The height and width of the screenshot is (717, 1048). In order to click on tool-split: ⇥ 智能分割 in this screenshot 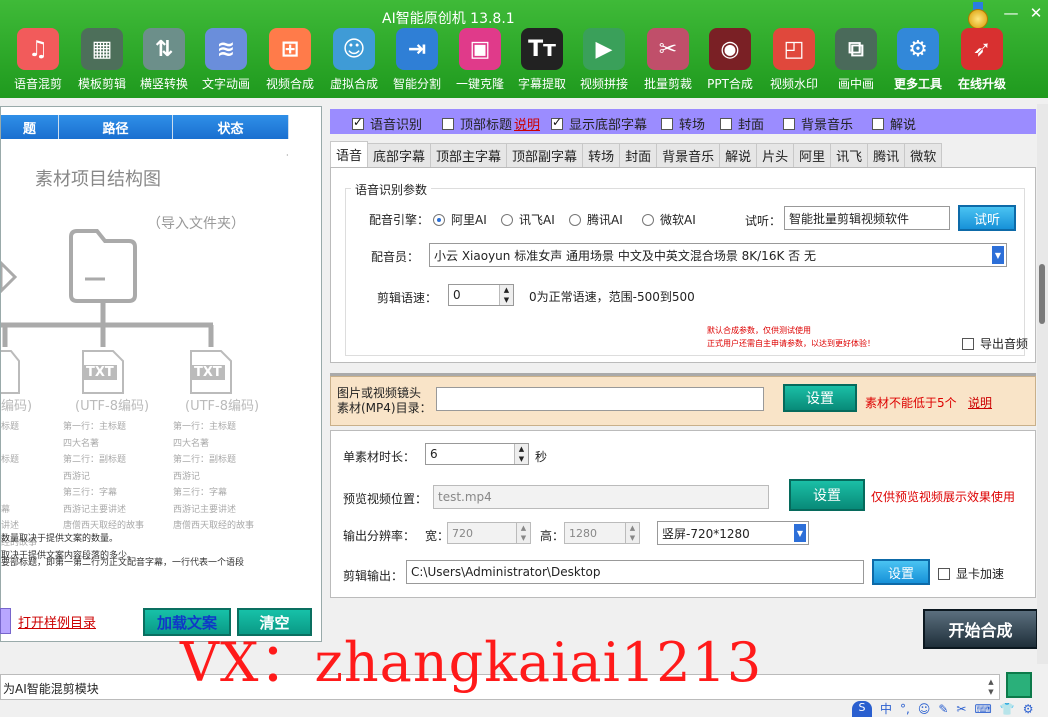, I will do `click(417, 61)`.